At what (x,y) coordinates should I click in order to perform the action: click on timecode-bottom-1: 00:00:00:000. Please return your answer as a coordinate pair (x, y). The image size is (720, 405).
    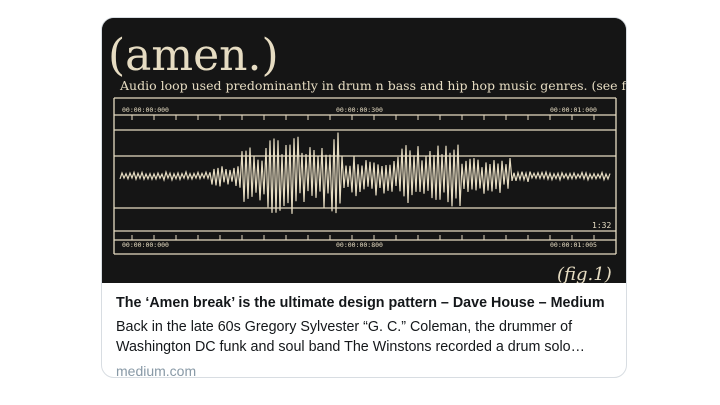
    Looking at the image, I should click on (145, 245).